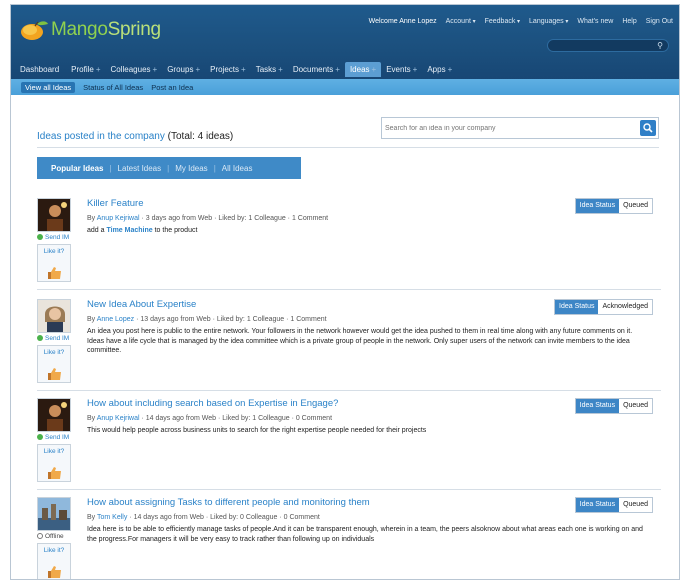 The height and width of the screenshot is (584, 688). I want to click on idea-search-button, so click(648, 128).